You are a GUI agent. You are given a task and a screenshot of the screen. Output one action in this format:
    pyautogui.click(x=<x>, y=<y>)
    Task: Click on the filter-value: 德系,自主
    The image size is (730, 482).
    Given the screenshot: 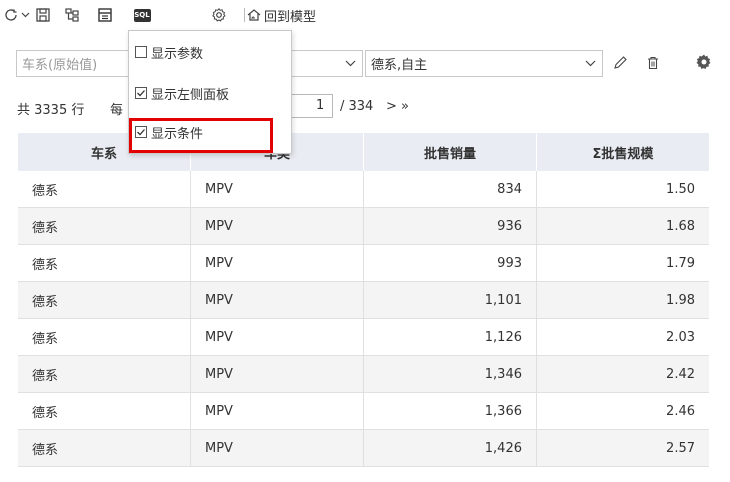 What is the action you would take?
    pyautogui.click(x=399, y=65)
    